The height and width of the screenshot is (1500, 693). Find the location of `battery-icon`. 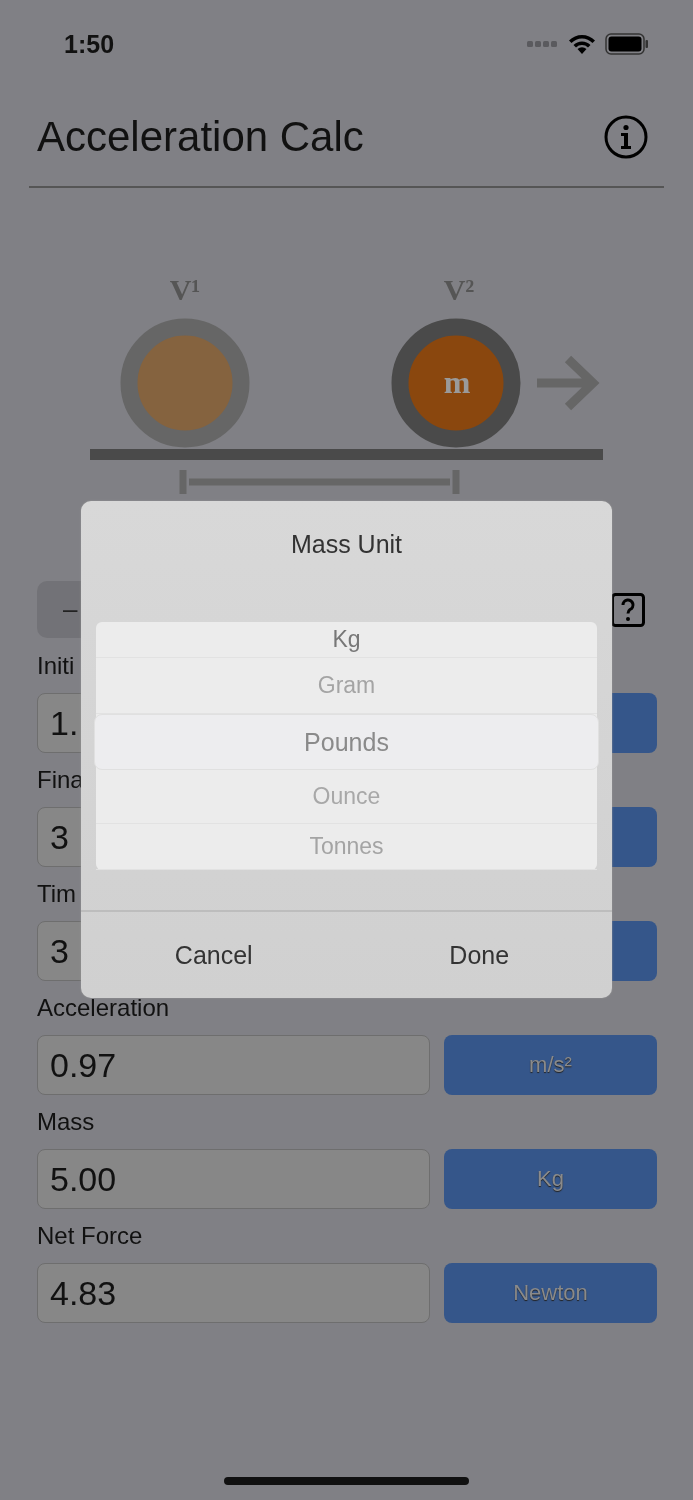

battery-icon is located at coordinates (627, 44).